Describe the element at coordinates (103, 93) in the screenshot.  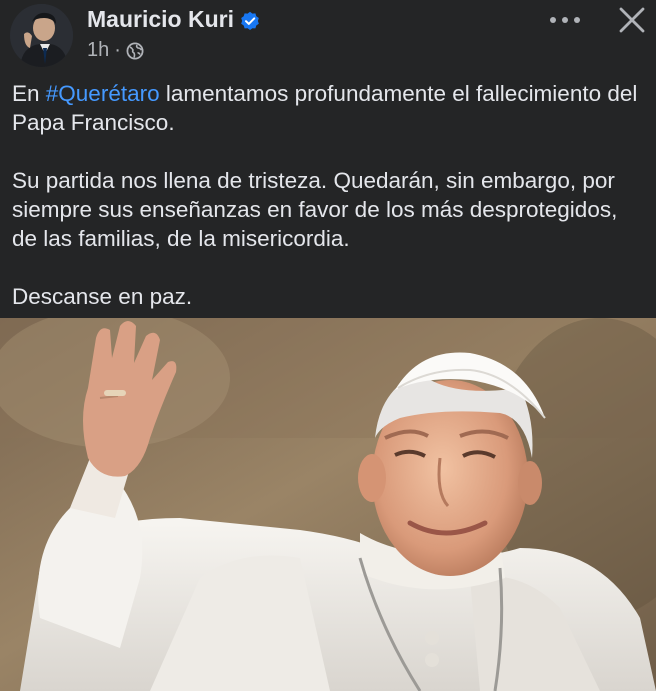
I see `hashtag-link: #Querétaro` at that location.